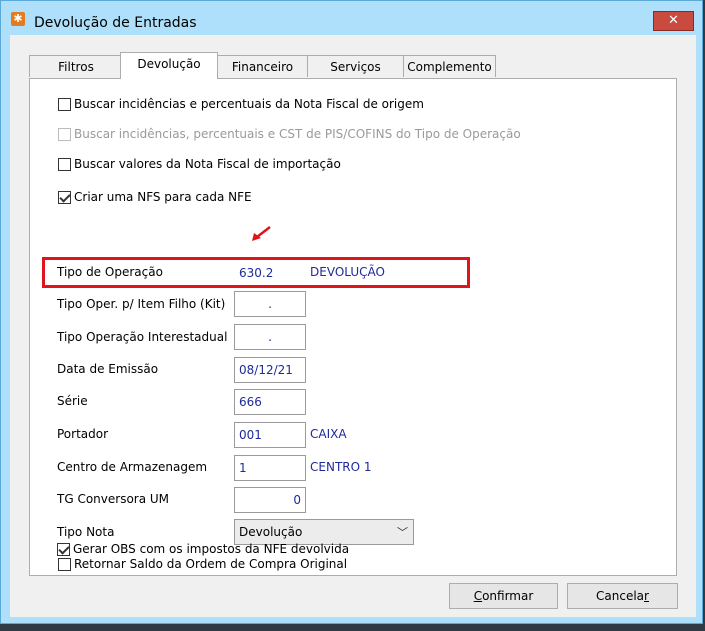 Image resolution: width=705 pixels, height=631 pixels. I want to click on window-title: Devolução de Entradas, so click(115, 23).